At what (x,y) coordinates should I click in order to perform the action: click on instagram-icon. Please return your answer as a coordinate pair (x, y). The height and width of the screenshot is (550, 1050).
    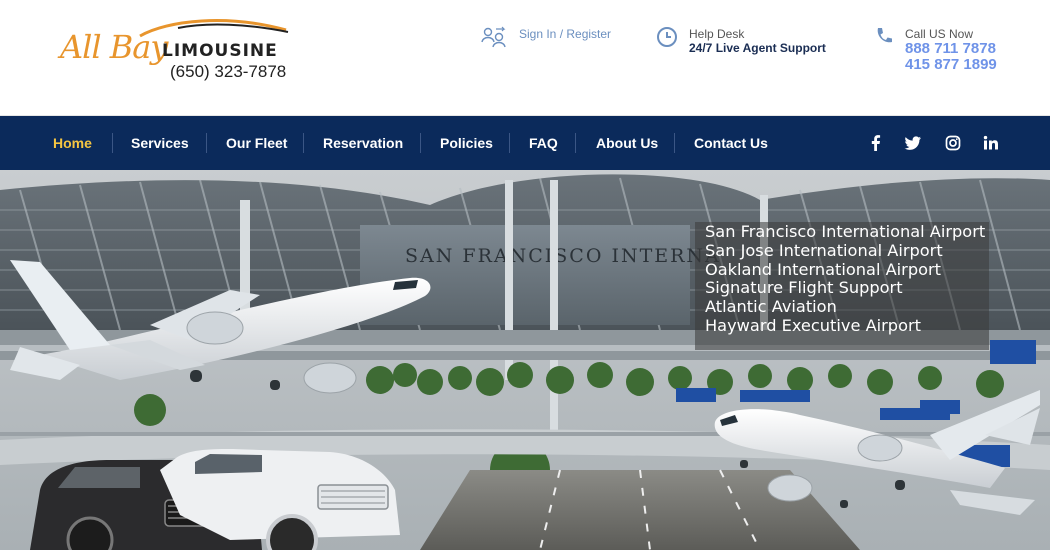
    Looking at the image, I should click on (953, 143).